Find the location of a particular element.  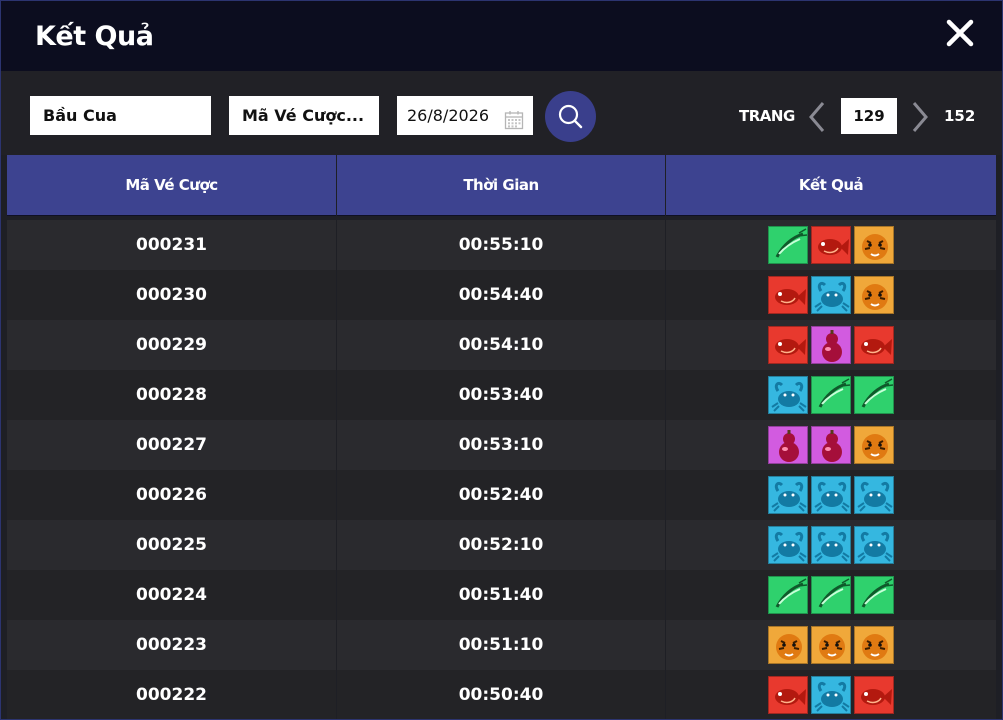

time-cell: 00:54:40 is located at coordinates (501, 295).